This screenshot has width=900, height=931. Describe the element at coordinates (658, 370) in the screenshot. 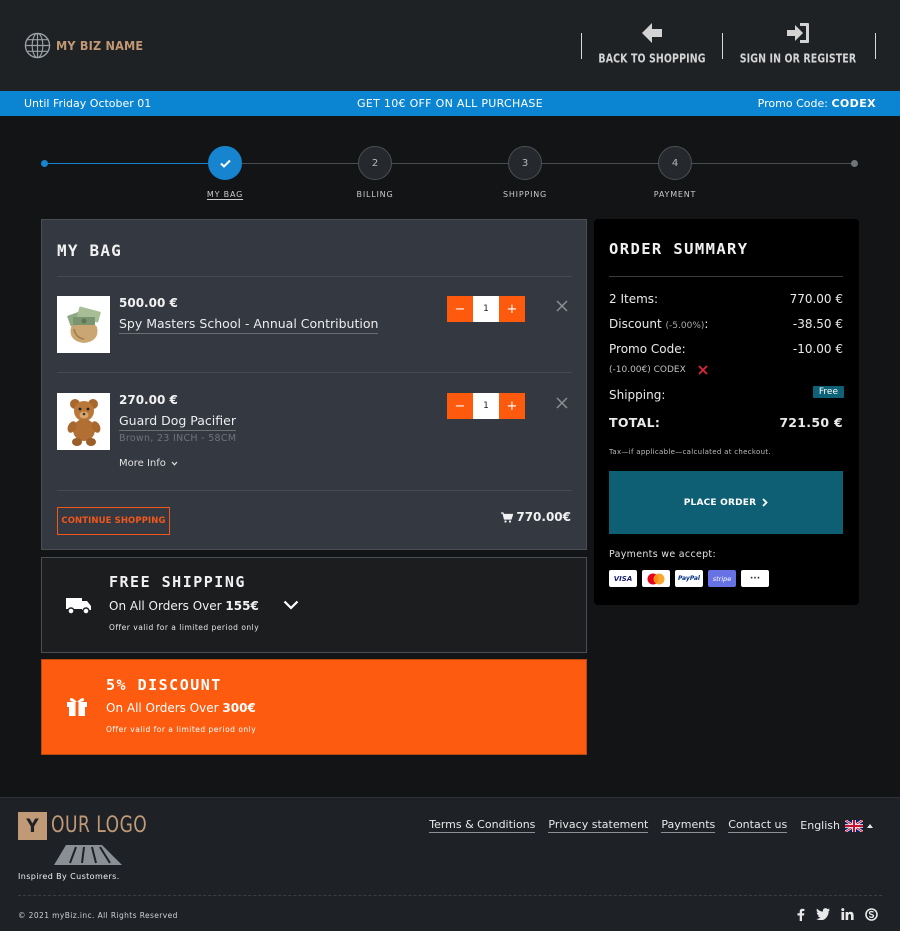

I see `applied-promo-code: (-10.00€) CODEX` at that location.